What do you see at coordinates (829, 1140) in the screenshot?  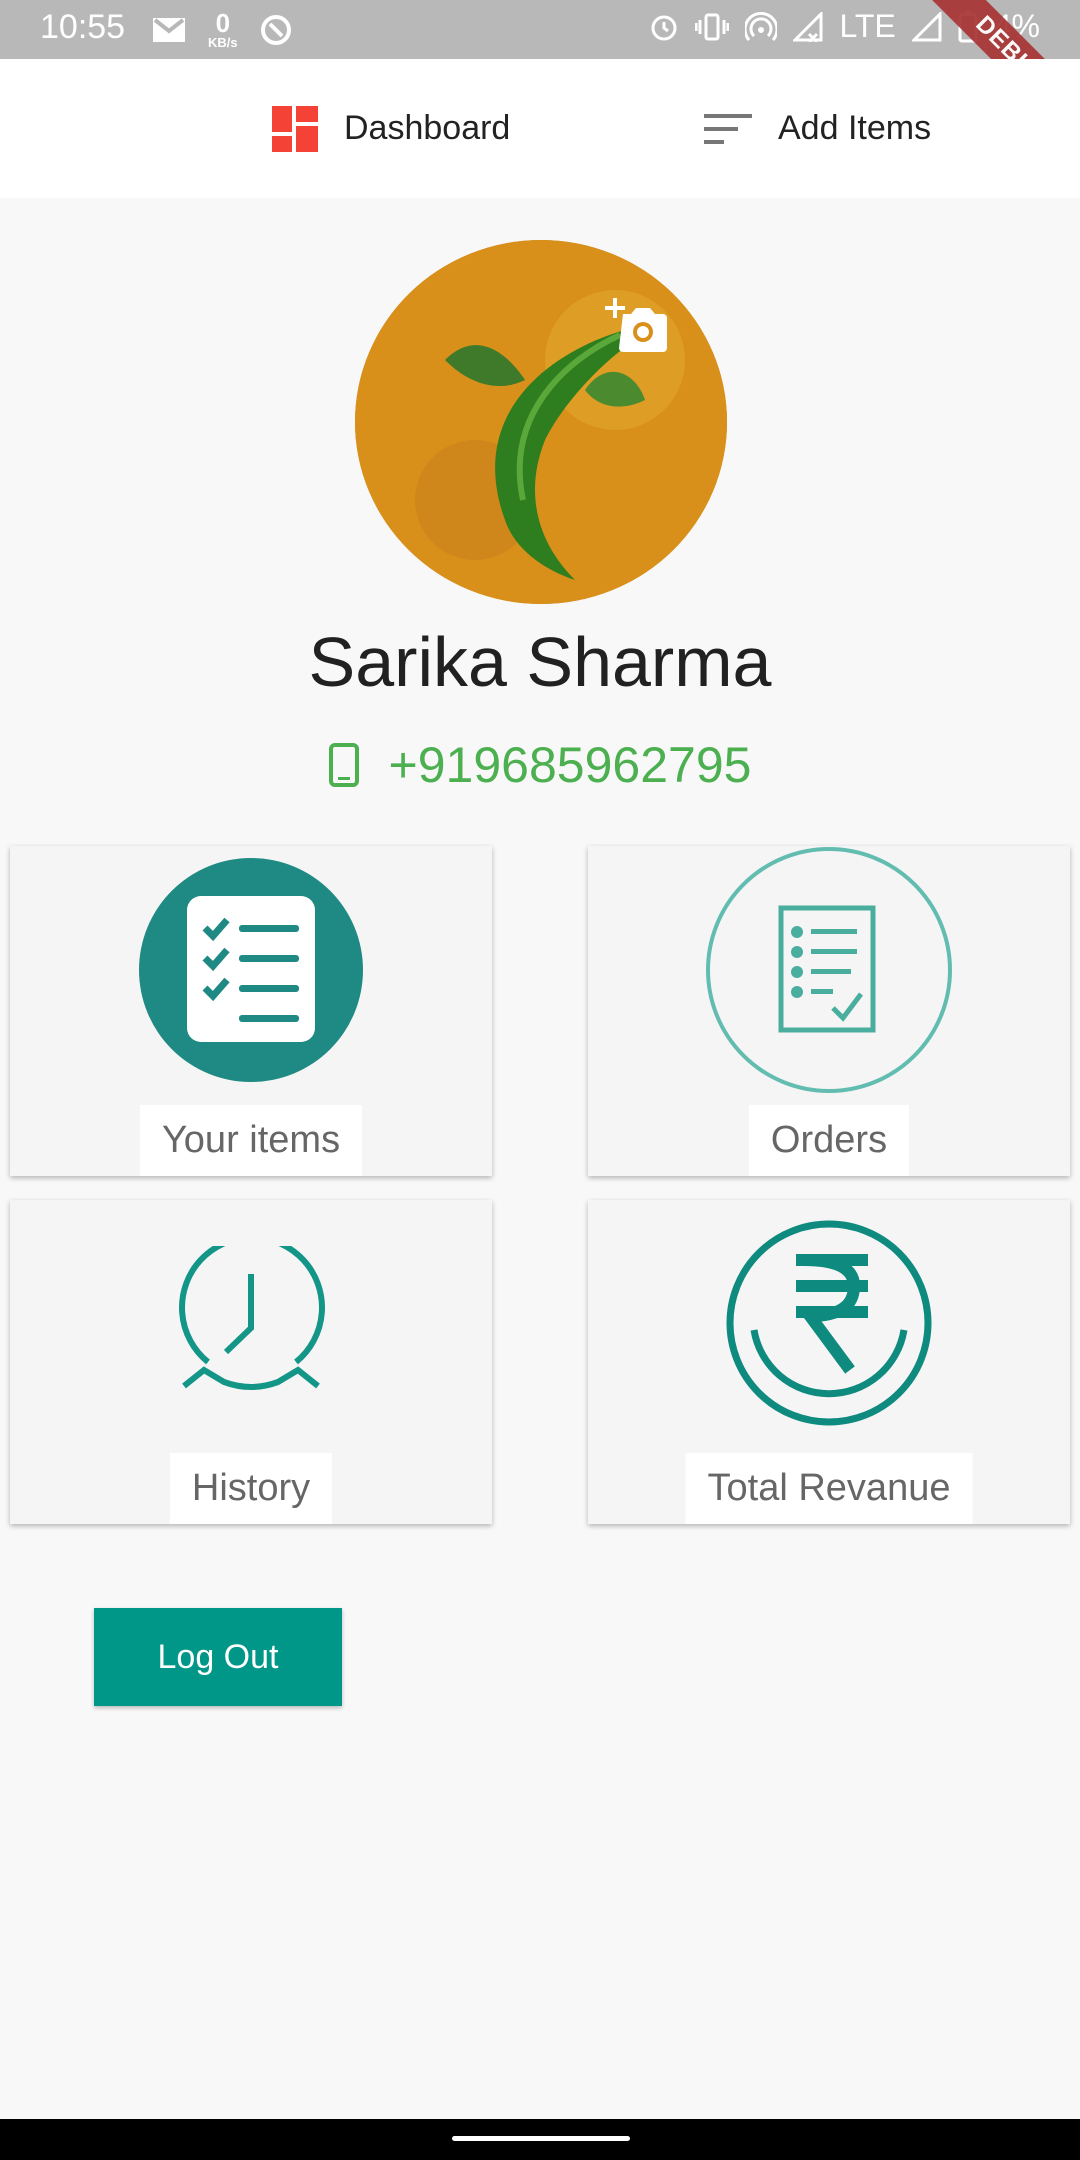 I see `card-label: Orders` at bounding box center [829, 1140].